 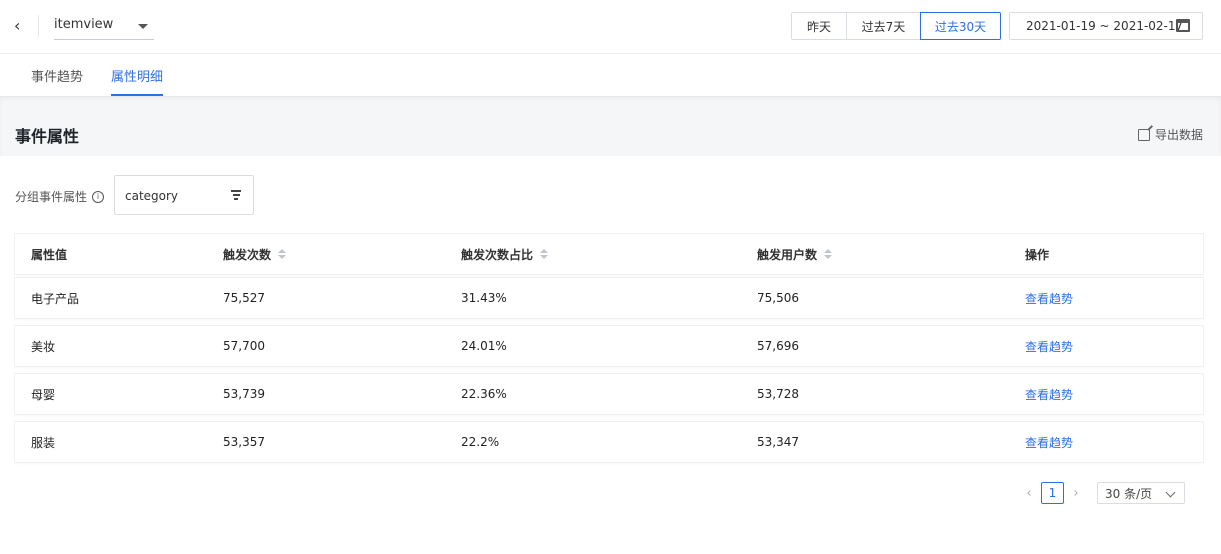 What do you see at coordinates (152, 196) in the screenshot?
I see `group-by-value: category` at bounding box center [152, 196].